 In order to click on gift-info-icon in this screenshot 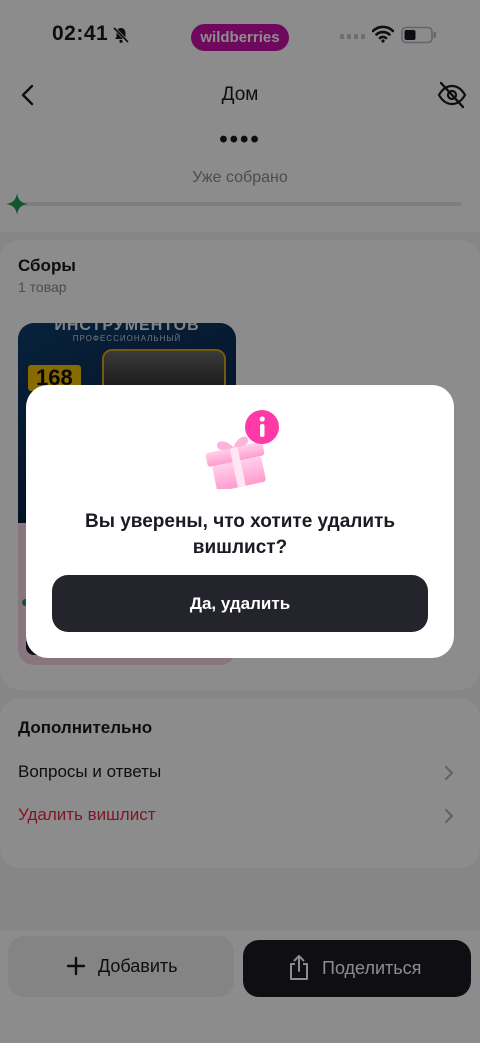, I will do `click(242, 449)`.